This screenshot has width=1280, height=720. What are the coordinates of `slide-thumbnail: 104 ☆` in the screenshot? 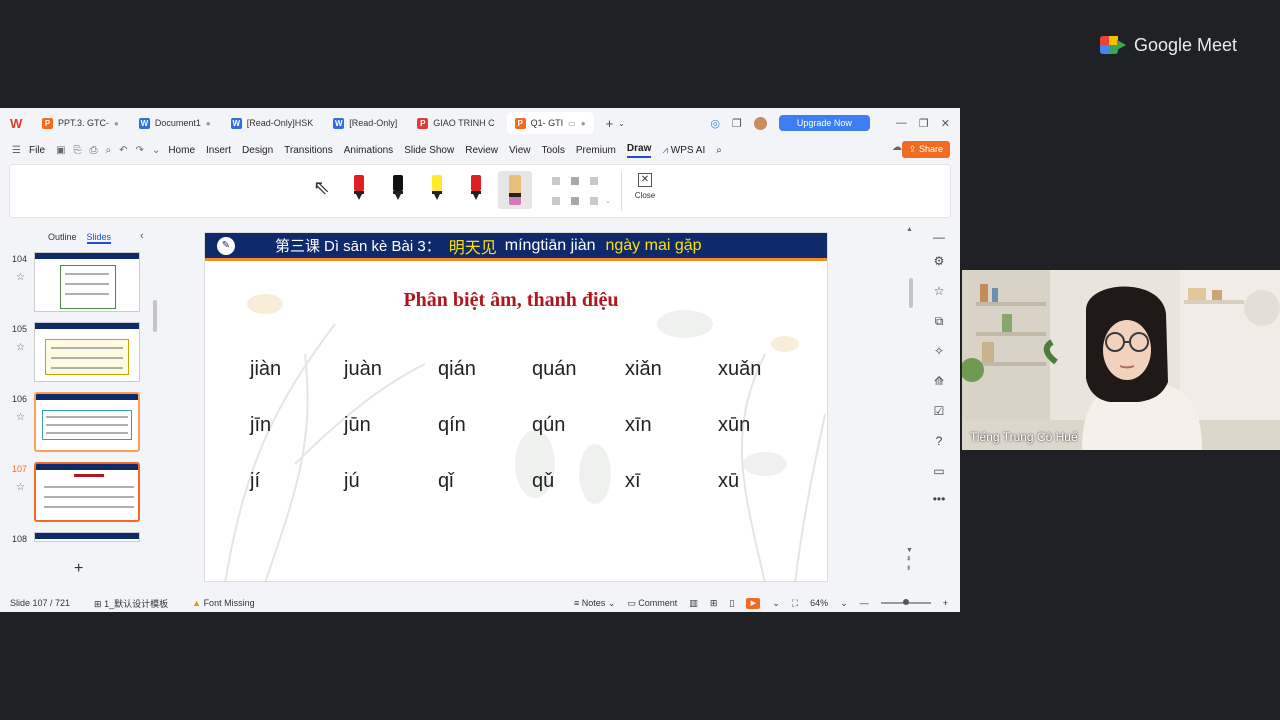 It's located at (77, 283).